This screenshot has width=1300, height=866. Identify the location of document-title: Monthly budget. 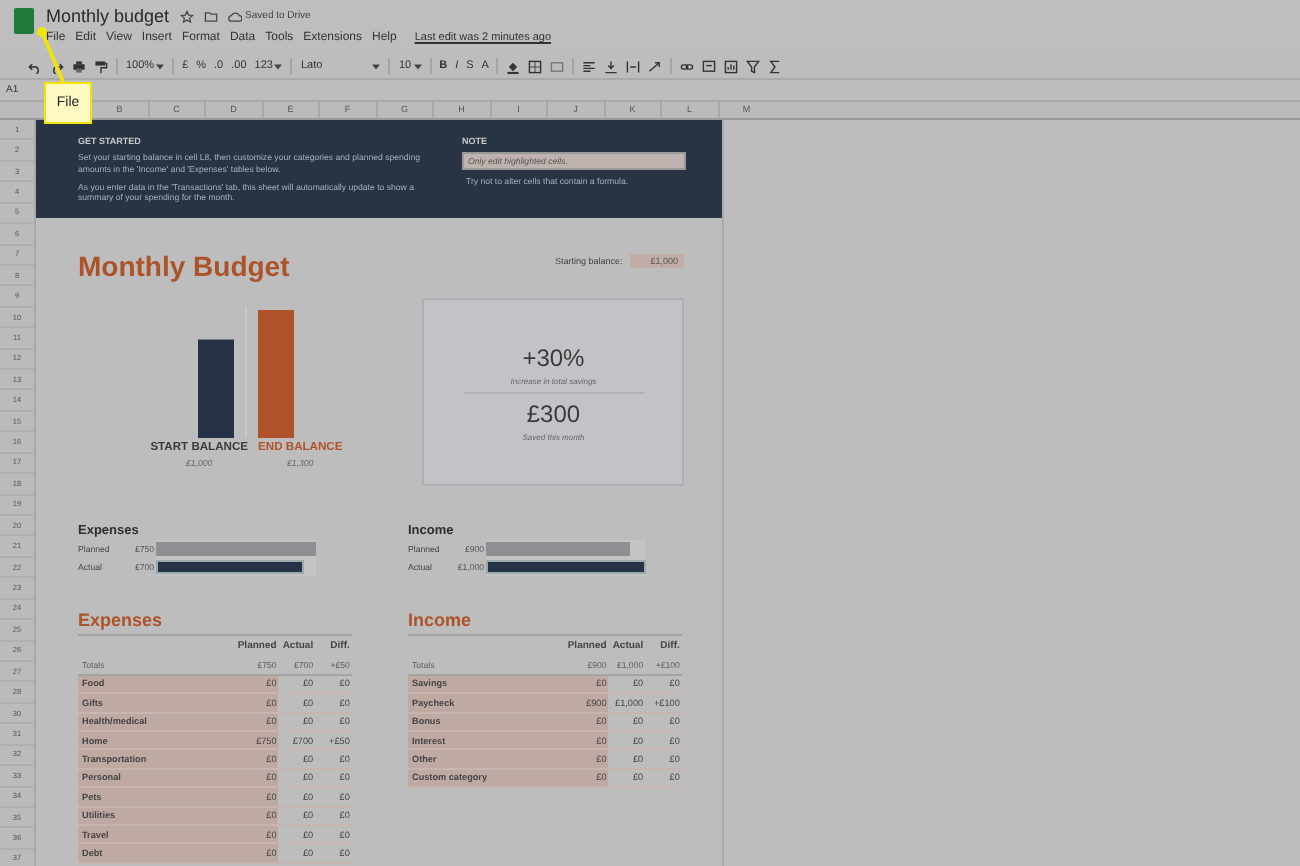
(108, 16).